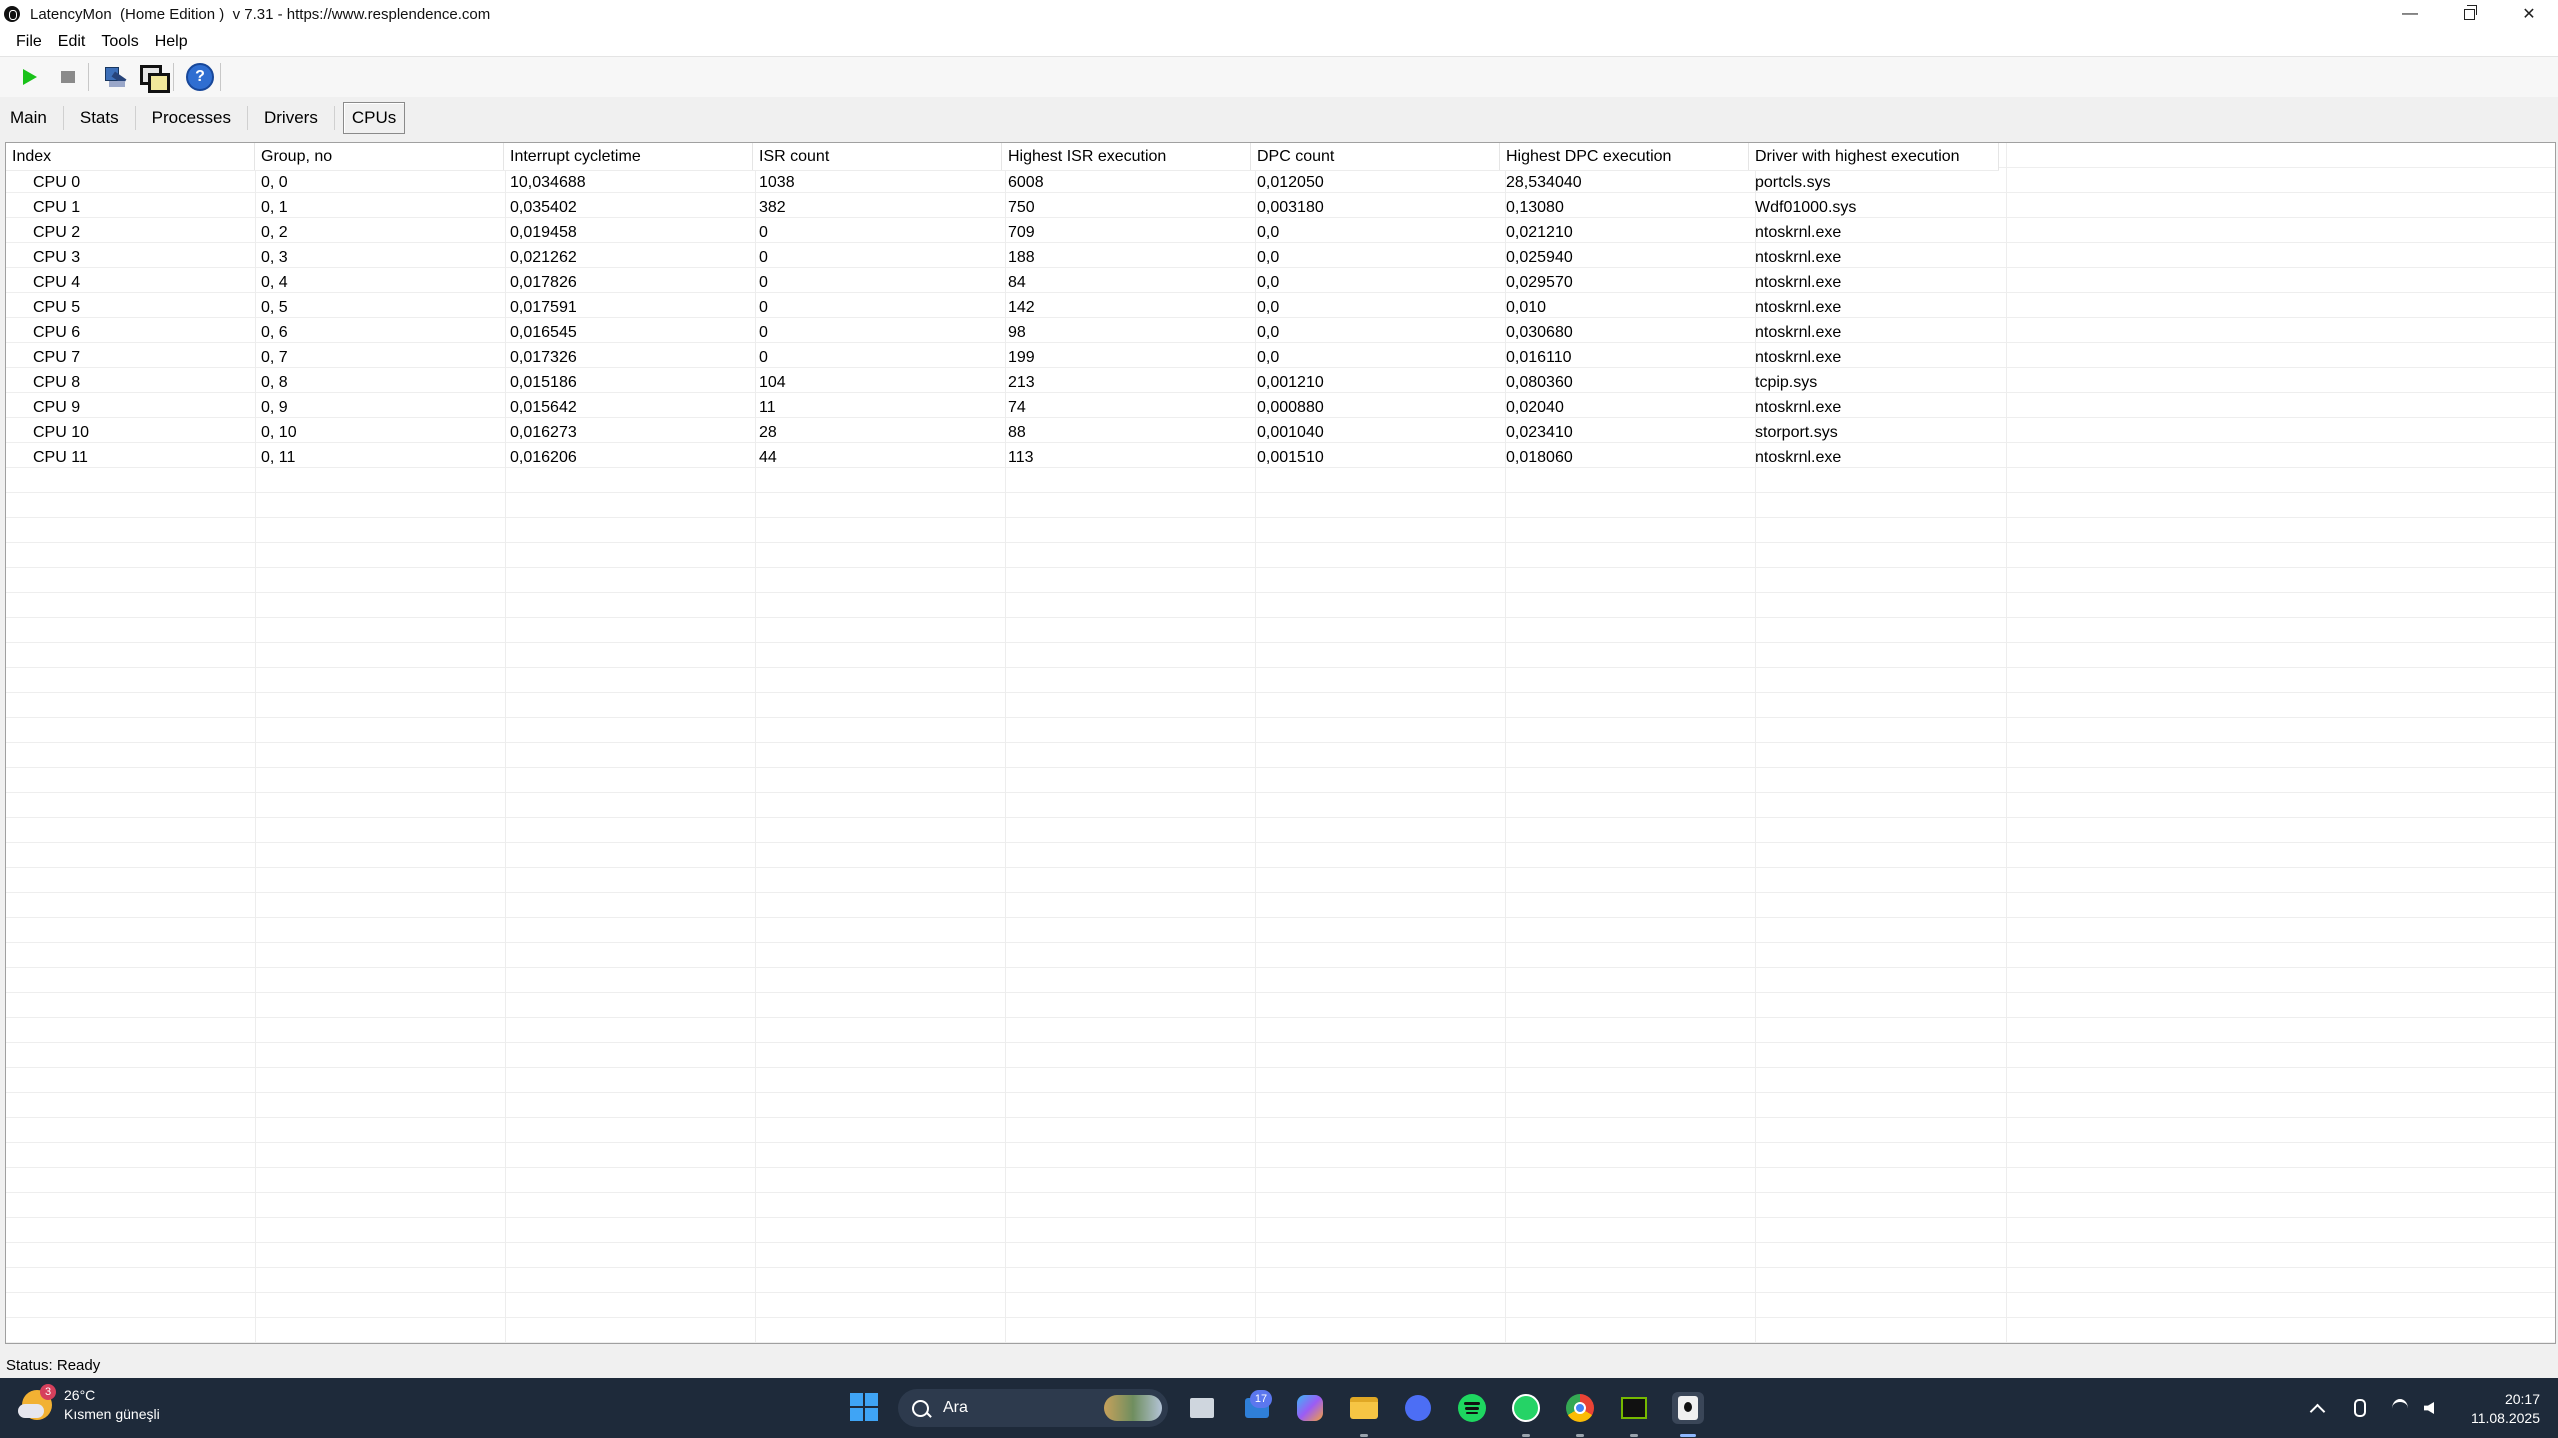  I want to click on show-hidden-icons-button, so click(2317, 1408).